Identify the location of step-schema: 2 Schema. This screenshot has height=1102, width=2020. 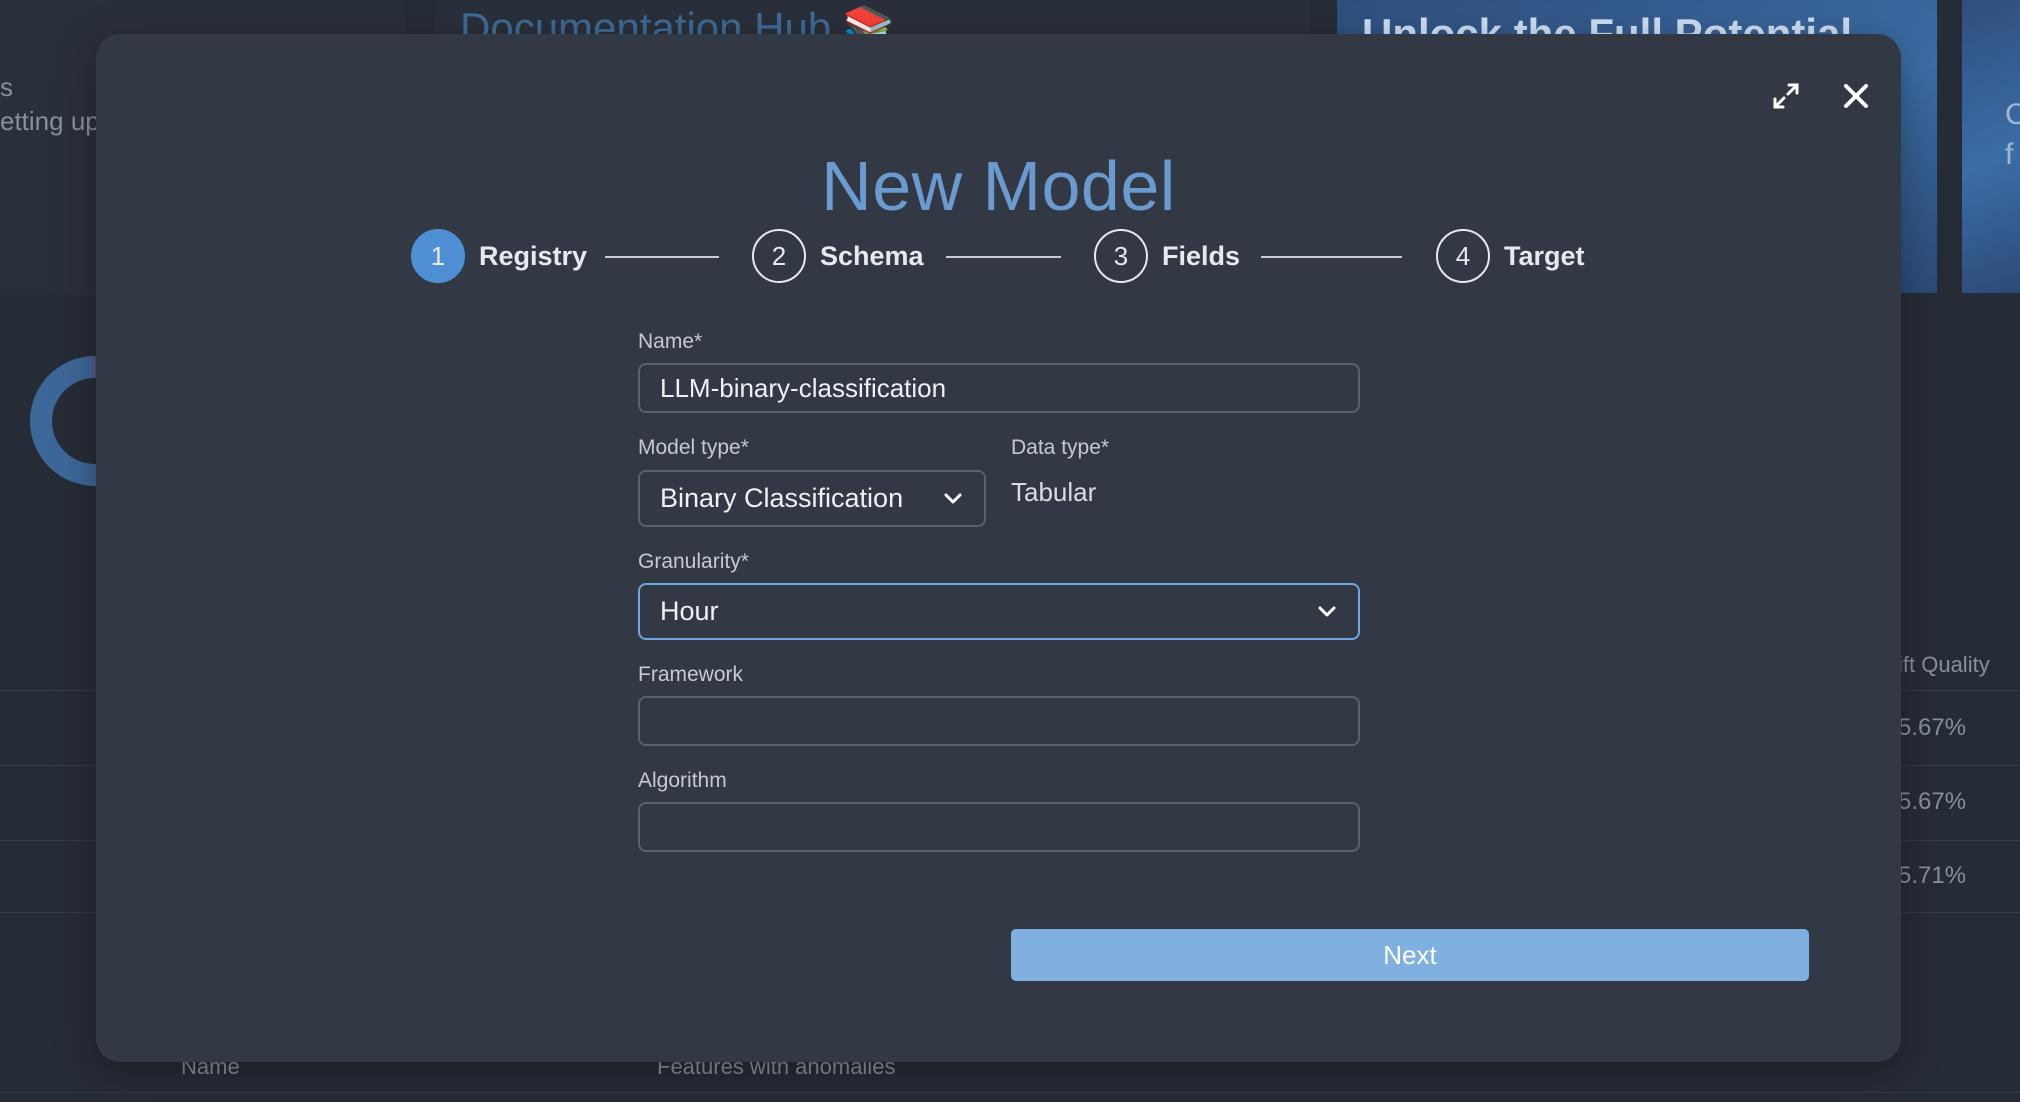
(838, 256).